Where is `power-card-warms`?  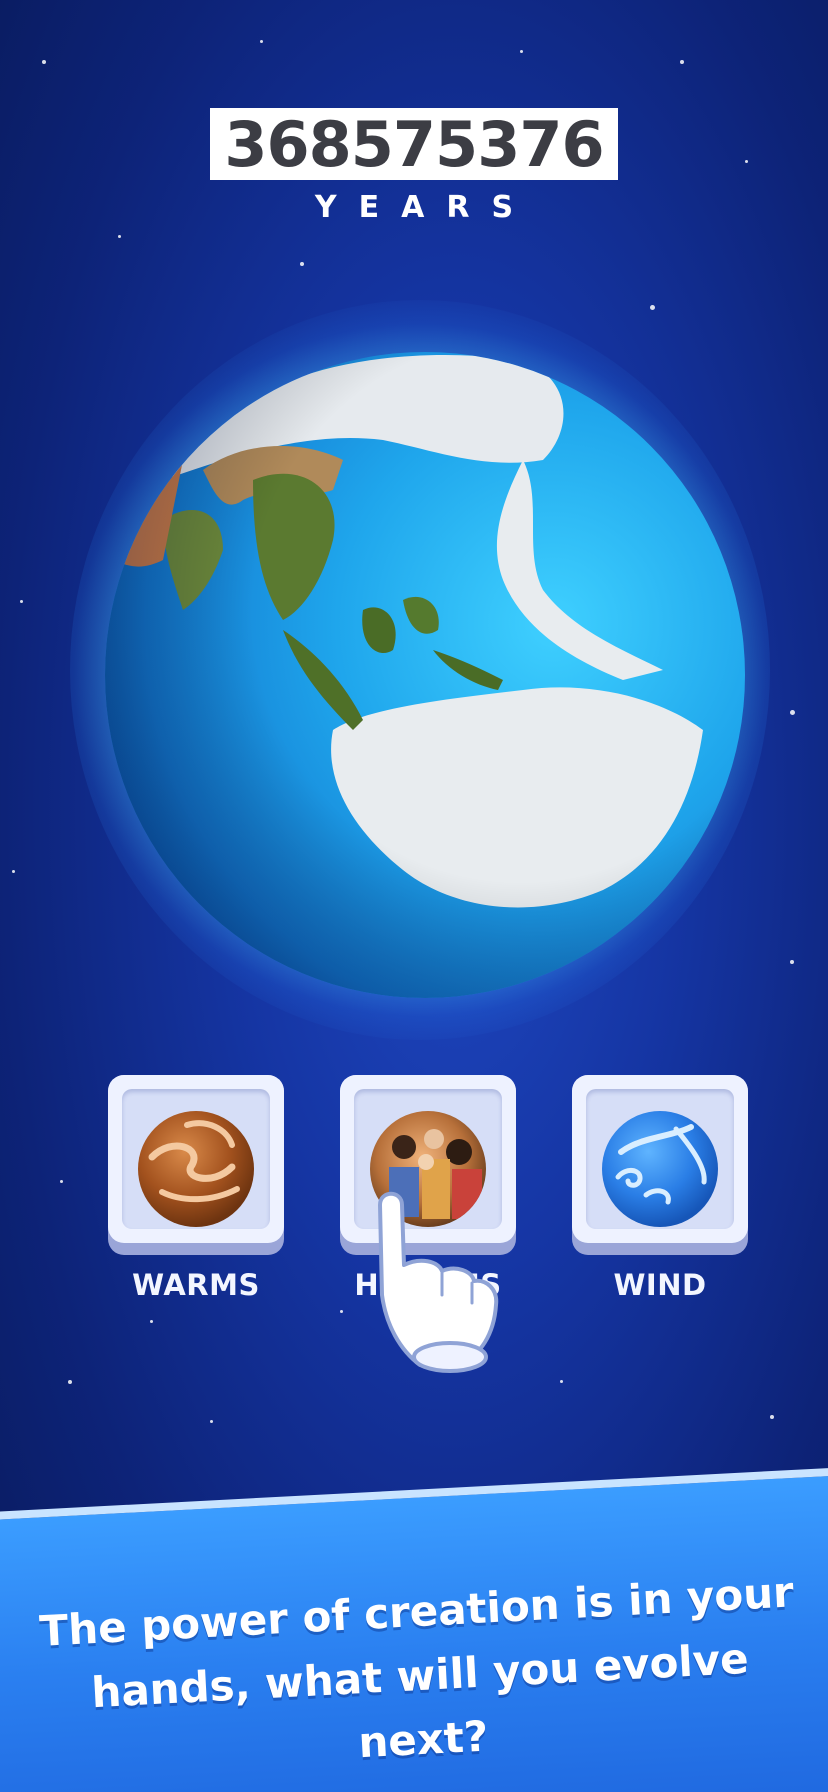
power-card-warms is located at coordinates (196, 1165).